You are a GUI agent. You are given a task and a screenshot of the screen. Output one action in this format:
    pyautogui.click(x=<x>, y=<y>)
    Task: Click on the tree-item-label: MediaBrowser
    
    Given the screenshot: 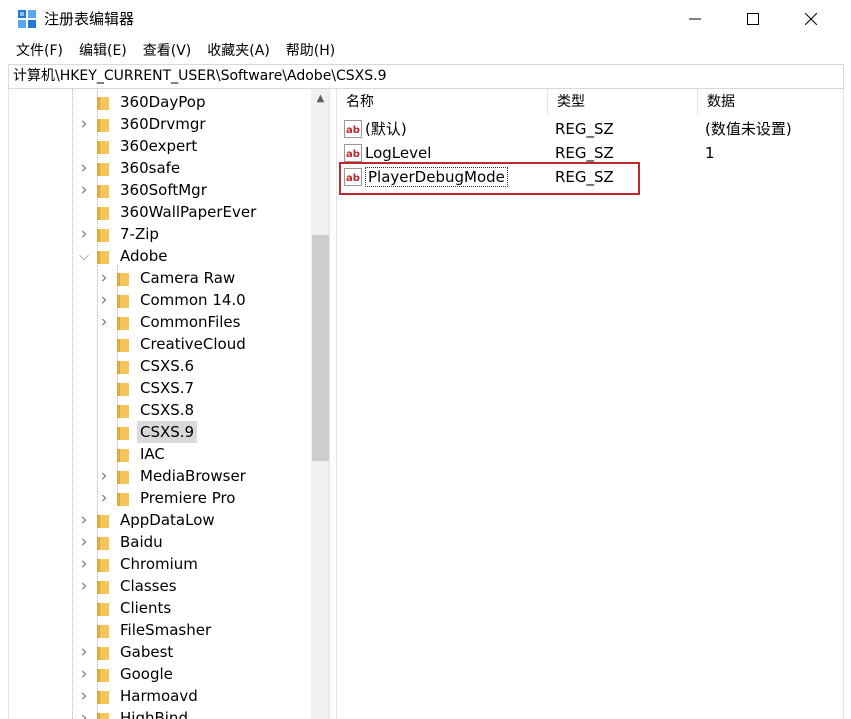 What is the action you would take?
    pyautogui.click(x=193, y=476)
    